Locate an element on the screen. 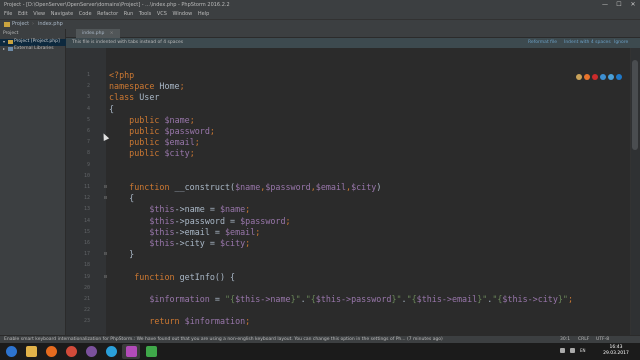 This screenshot has height=360, width=640. code-line: public $city; is located at coordinates (152, 153).